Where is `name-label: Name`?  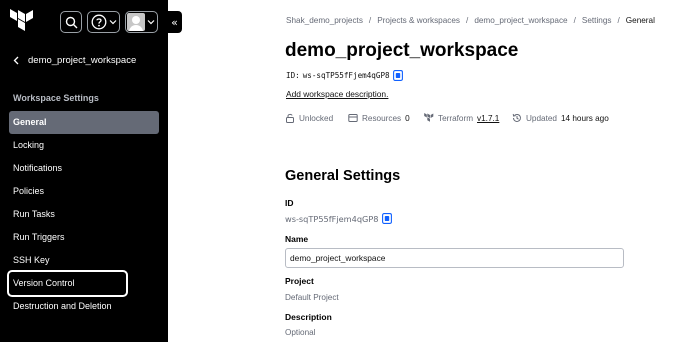 name-label: Name is located at coordinates (297, 239).